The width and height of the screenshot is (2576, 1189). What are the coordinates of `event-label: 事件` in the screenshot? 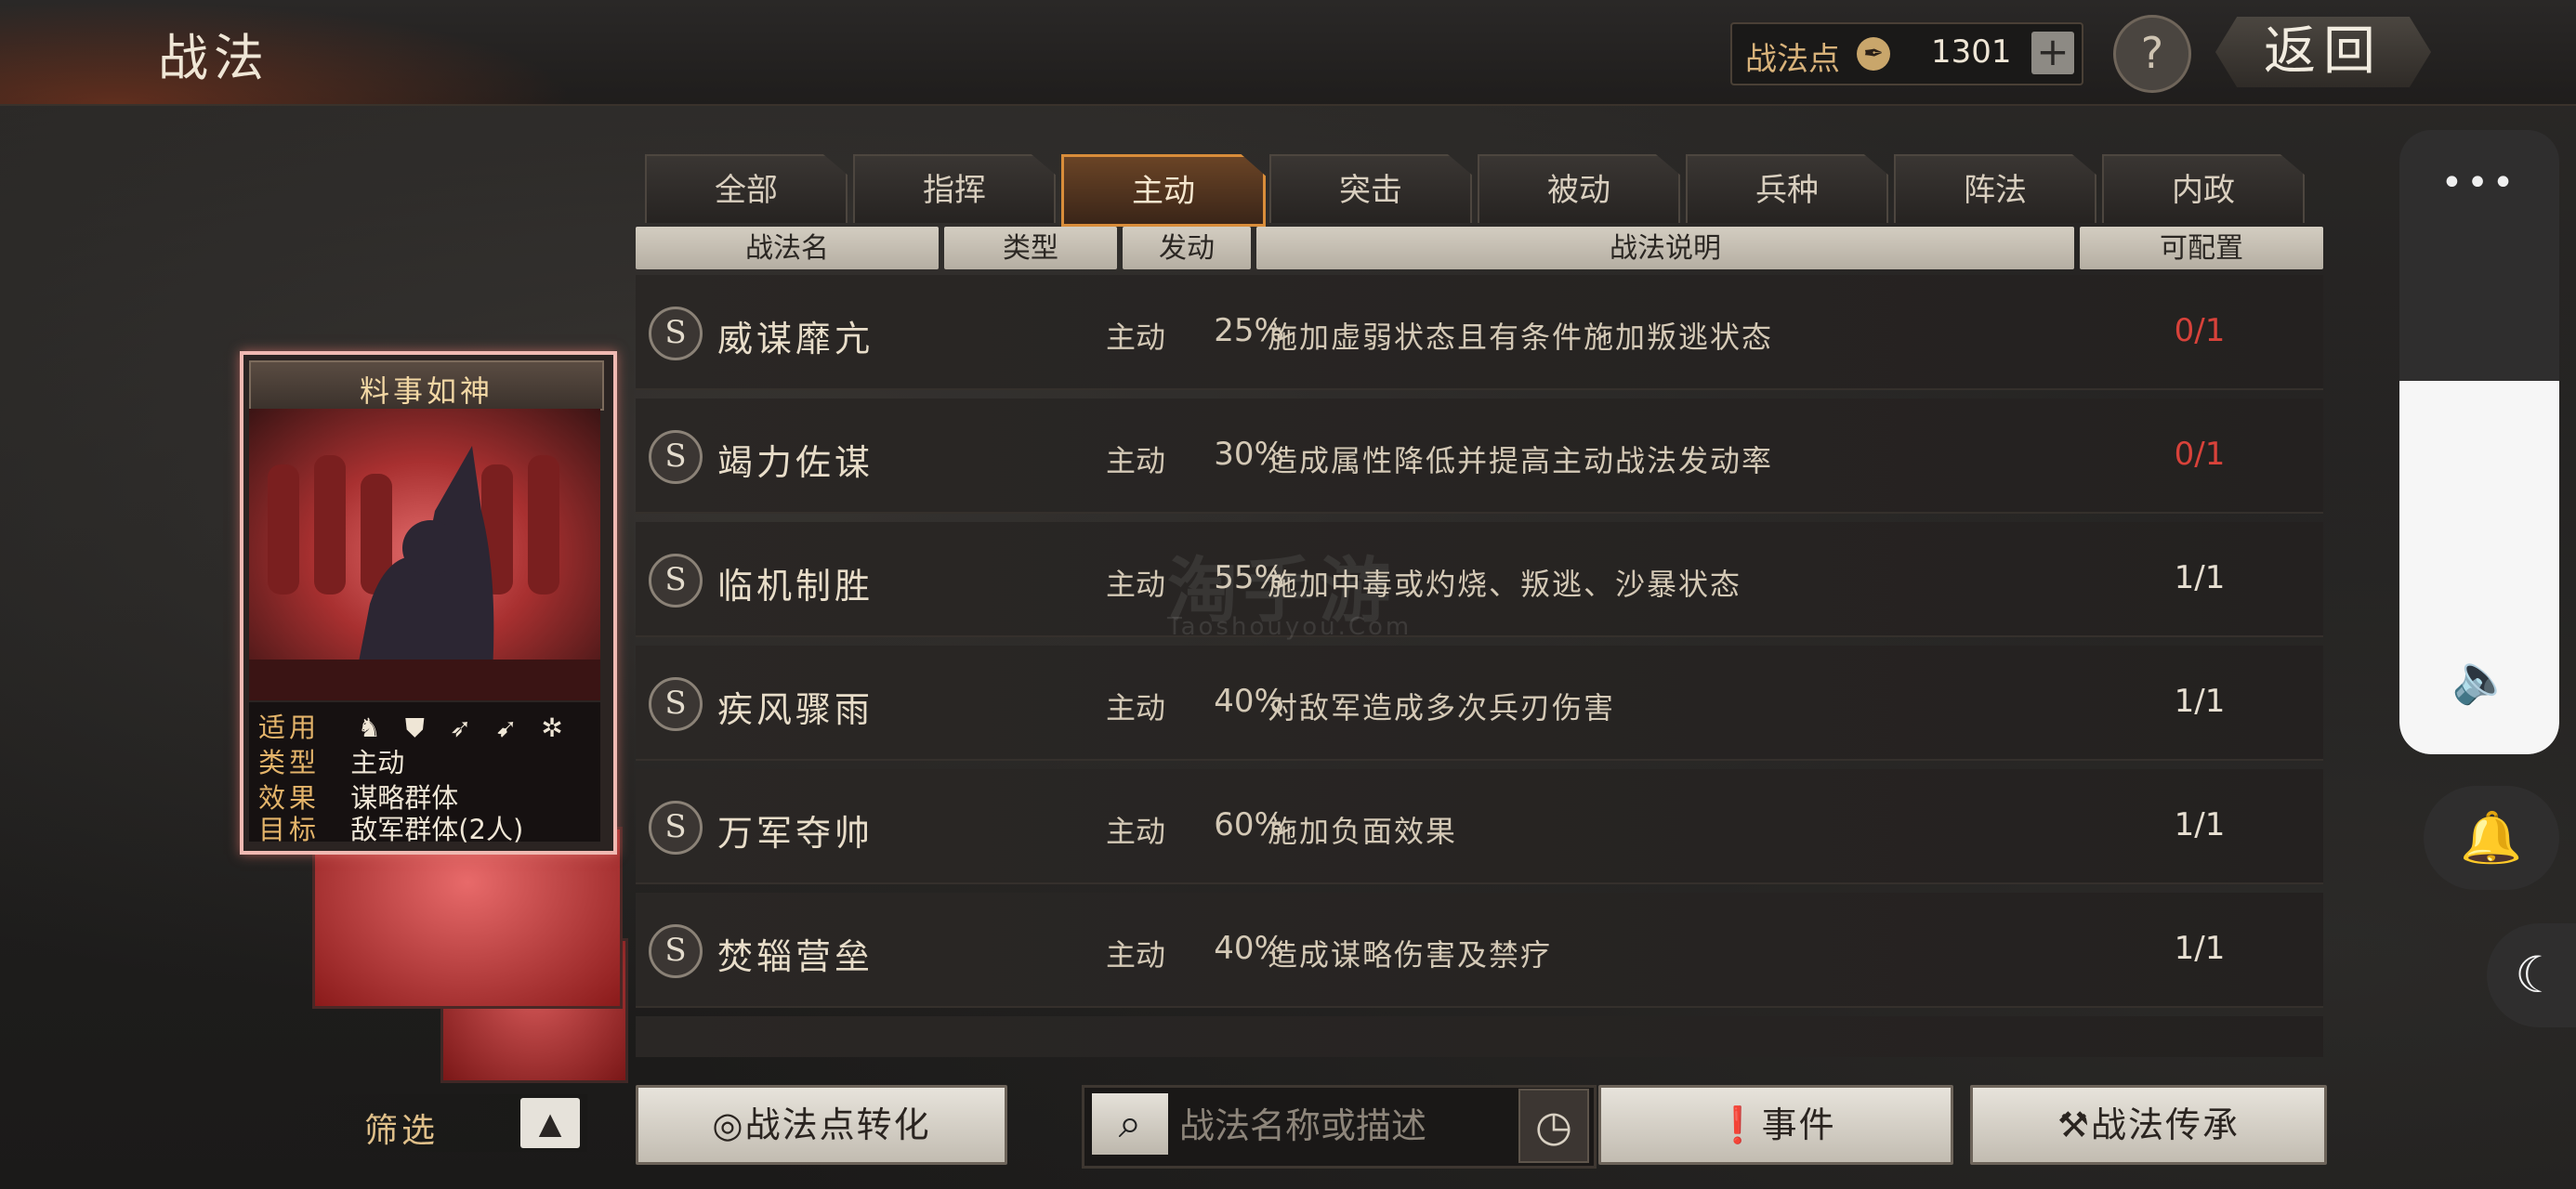 It's located at (1798, 1124).